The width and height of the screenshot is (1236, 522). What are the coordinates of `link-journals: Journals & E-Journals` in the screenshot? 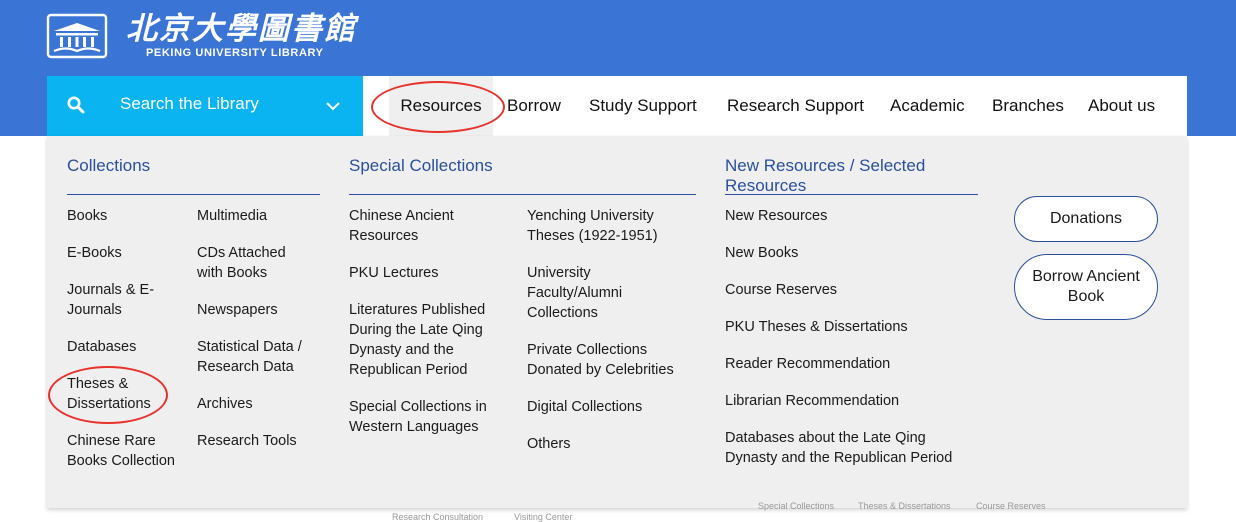 It's located at (112, 300).